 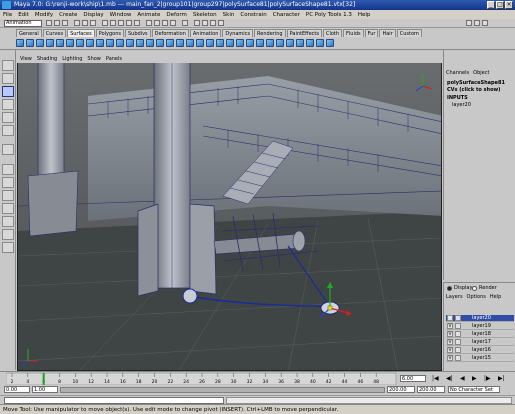 I want to click on channelbox-input-item: layer20, so click(x=461, y=105).